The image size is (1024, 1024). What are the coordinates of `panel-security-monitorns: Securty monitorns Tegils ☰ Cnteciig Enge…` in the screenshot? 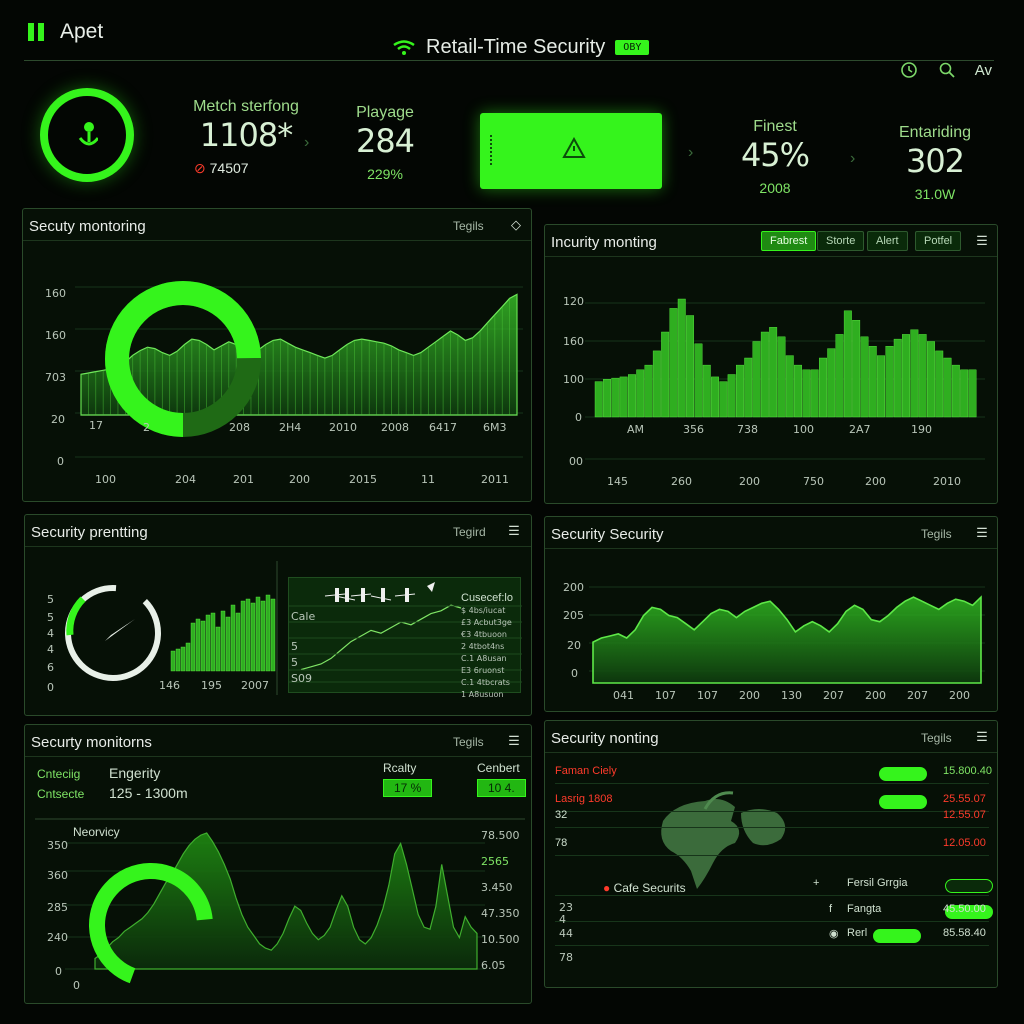 It's located at (278, 864).